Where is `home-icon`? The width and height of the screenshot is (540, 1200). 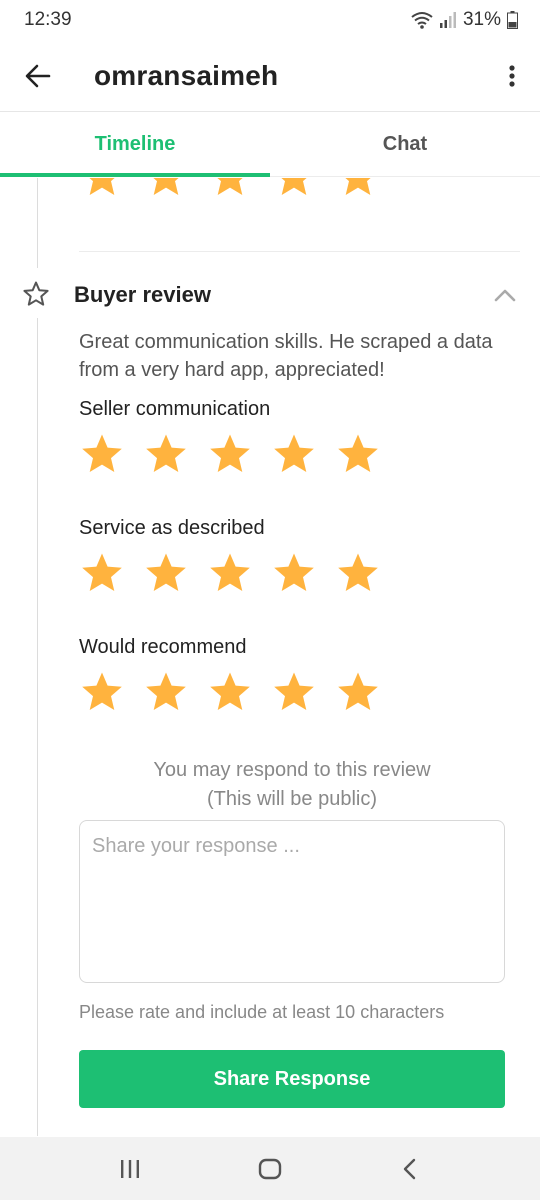 home-icon is located at coordinates (270, 1168).